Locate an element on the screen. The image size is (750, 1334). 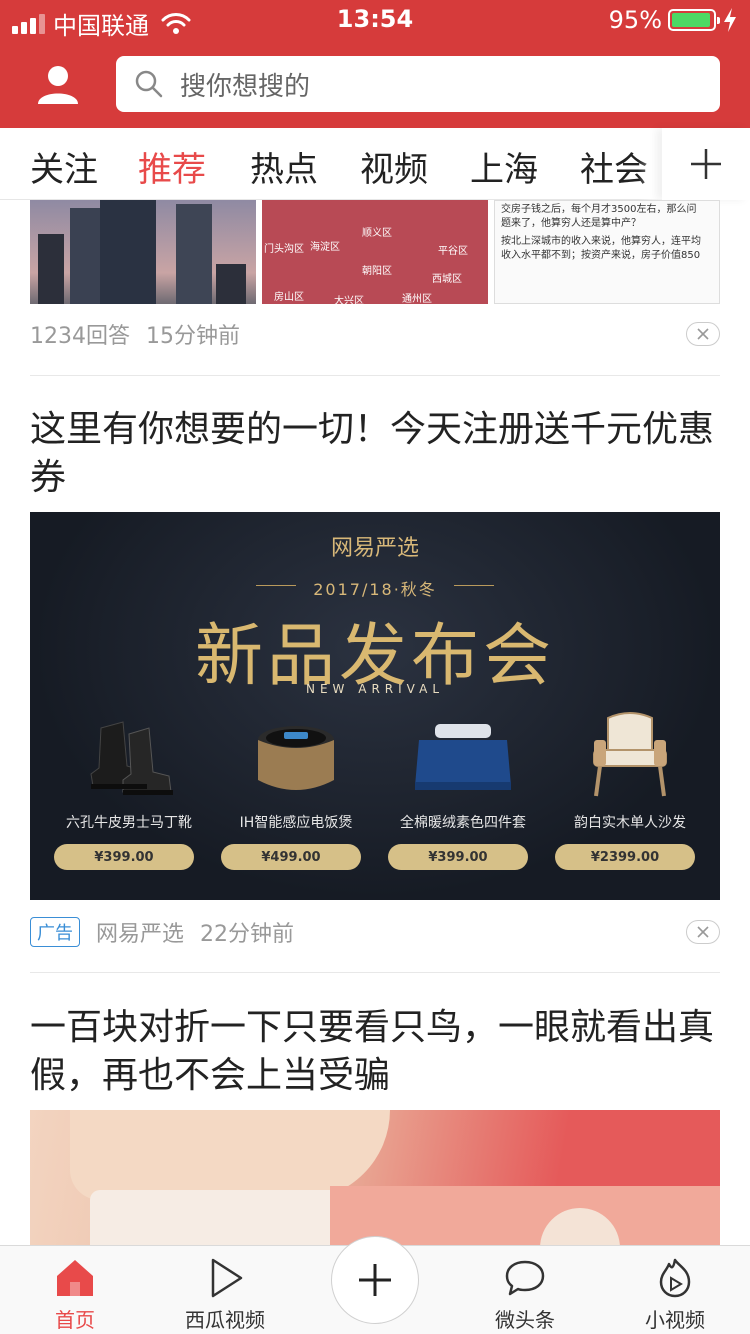
product-name: IH智能感应电饭煲 is located at coordinates (296, 823).